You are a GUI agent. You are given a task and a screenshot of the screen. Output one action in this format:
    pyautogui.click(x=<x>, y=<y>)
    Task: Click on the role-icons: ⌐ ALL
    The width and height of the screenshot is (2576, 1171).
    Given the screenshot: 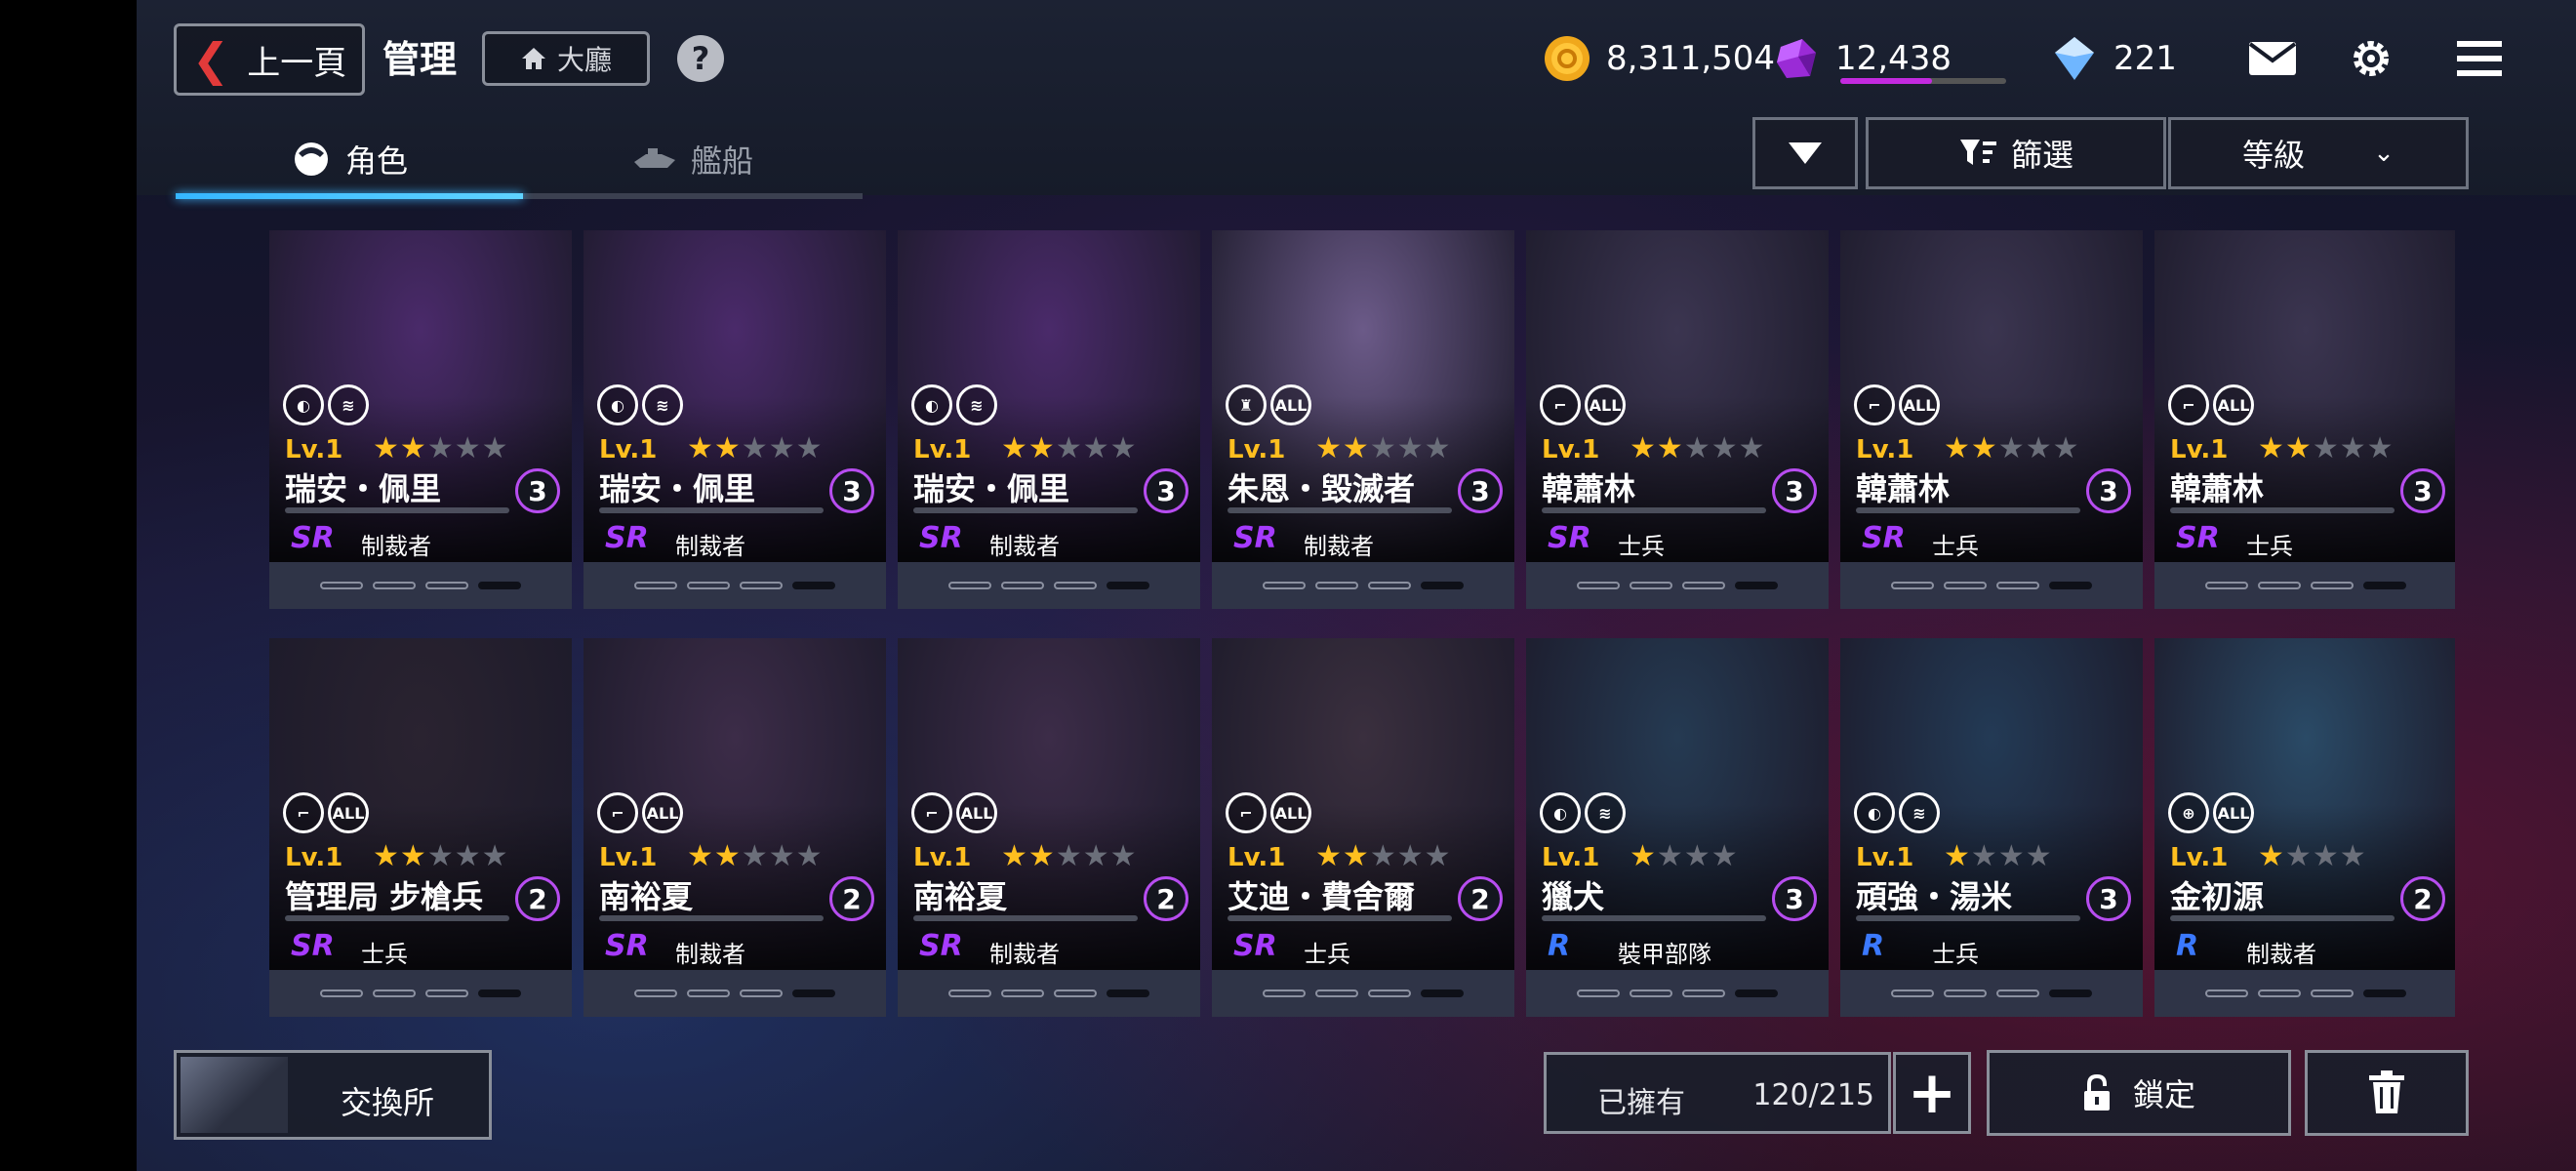 What is the action you would take?
    pyautogui.click(x=1268, y=812)
    